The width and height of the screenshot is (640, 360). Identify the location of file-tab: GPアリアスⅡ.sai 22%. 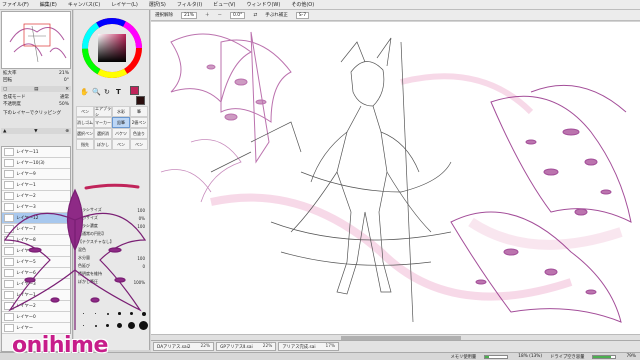
(246, 346).